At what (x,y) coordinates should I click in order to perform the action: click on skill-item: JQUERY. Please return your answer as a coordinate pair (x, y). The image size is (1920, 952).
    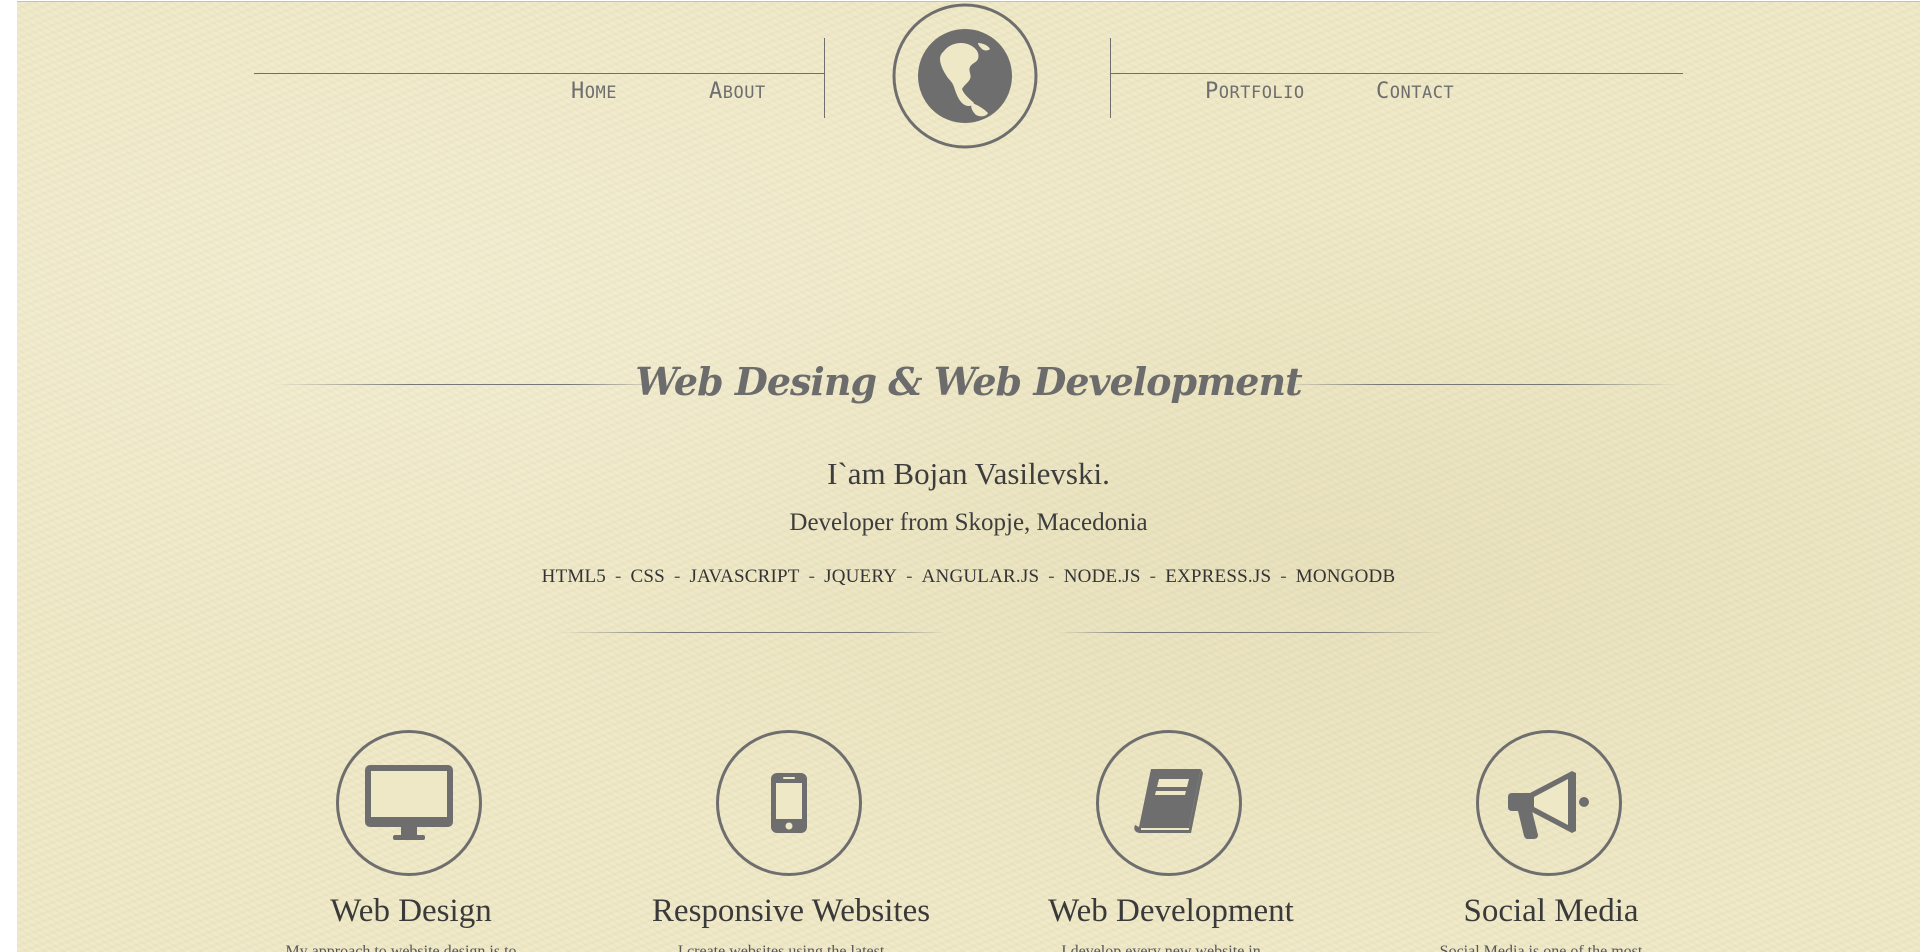
    Looking at the image, I should click on (861, 576).